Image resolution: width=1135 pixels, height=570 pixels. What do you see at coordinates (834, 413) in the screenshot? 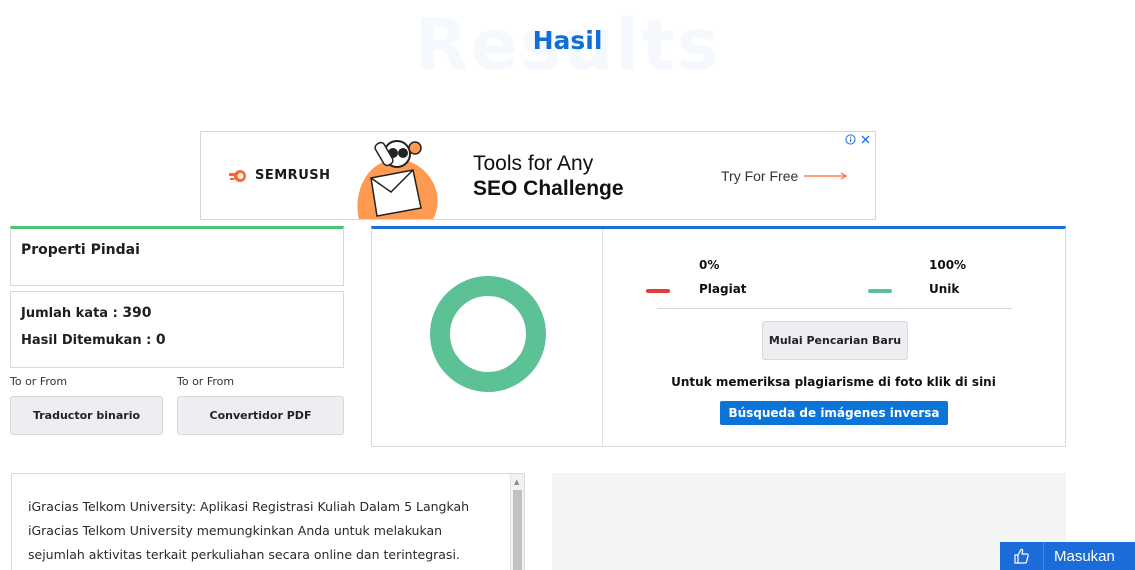
I see `reverse-image-search-button: Búsqueda de imágenes inversa` at bounding box center [834, 413].